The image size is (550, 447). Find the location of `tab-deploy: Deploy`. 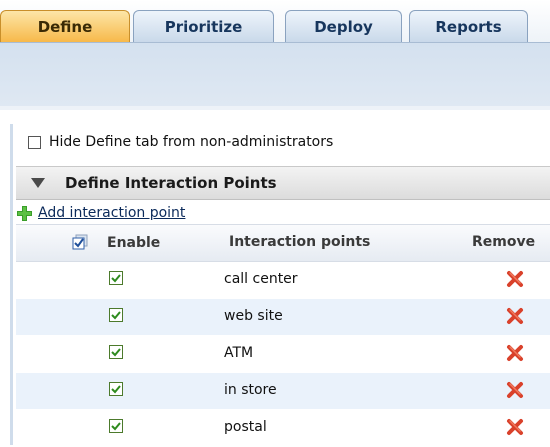

tab-deploy: Deploy is located at coordinates (343, 26).